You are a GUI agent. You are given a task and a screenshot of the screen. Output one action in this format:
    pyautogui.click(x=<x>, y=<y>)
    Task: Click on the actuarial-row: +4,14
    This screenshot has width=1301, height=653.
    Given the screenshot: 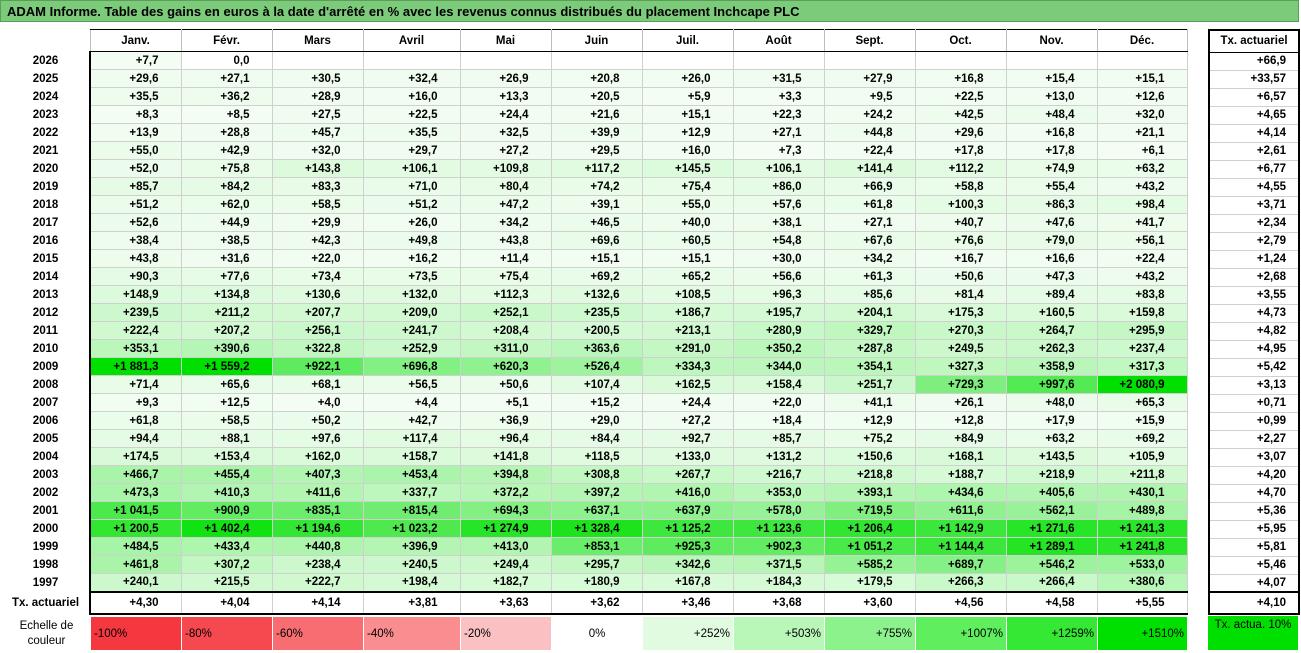 What is the action you would take?
    pyautogui.click(x=1254, y=133)
    